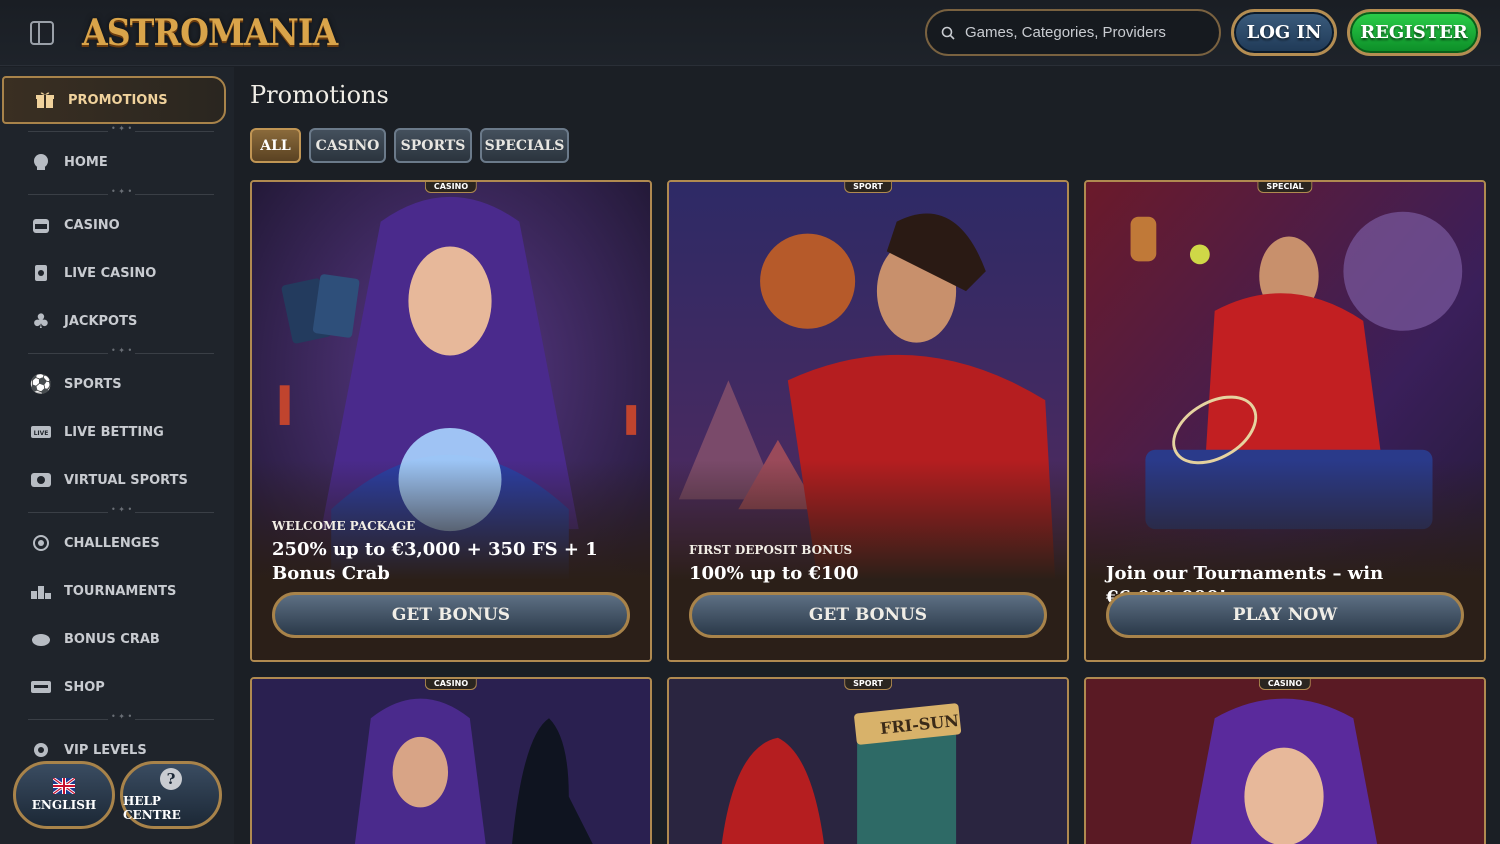 The height and width of the screenshot is (844, 1500). I want to click on language-button: ENGLISH, so click(64, 795).